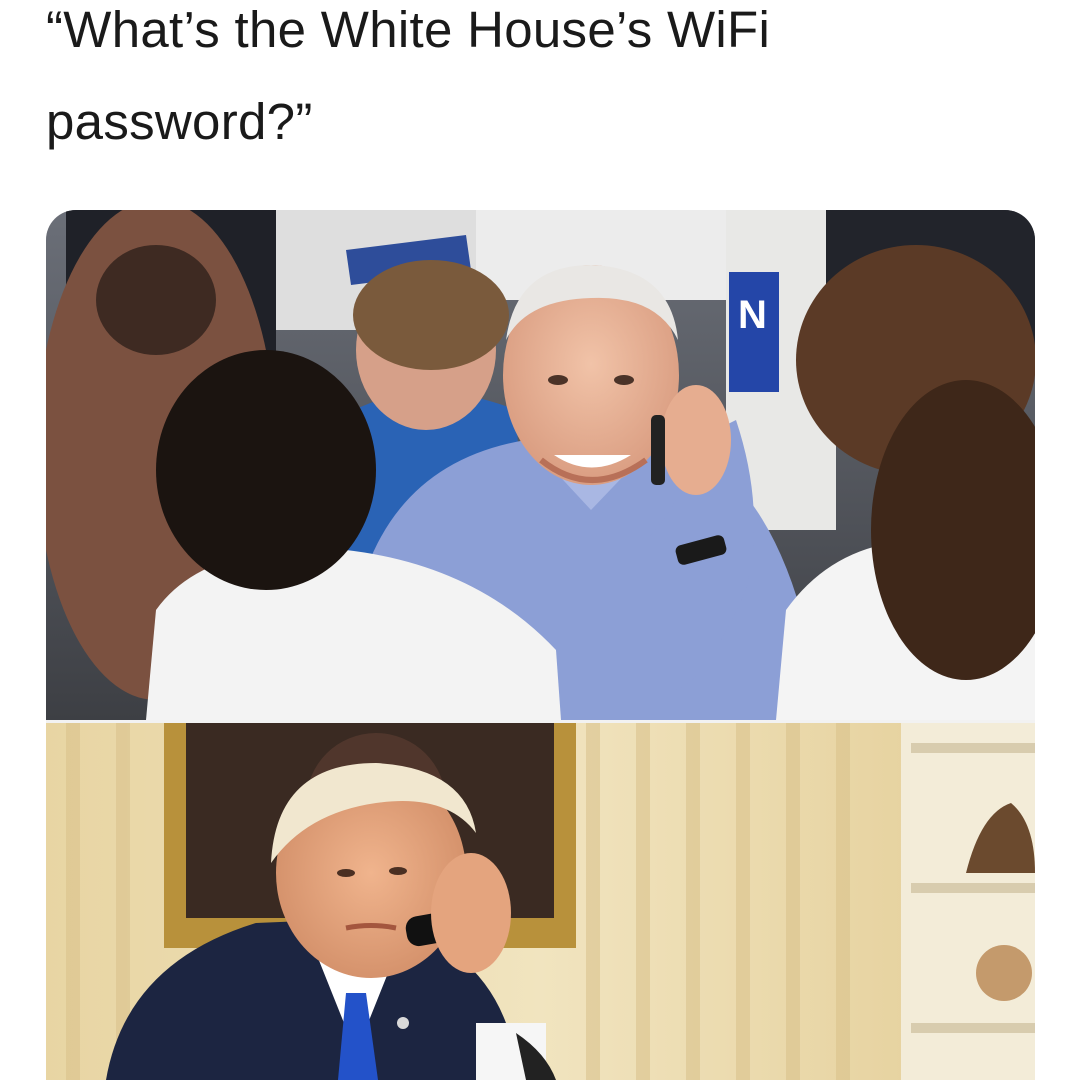 The height and width of the screenshot is (1080, 1080). Describe the element at coordinates (1004, 973) in the screenshot. I see `decorative-plate` at that location.